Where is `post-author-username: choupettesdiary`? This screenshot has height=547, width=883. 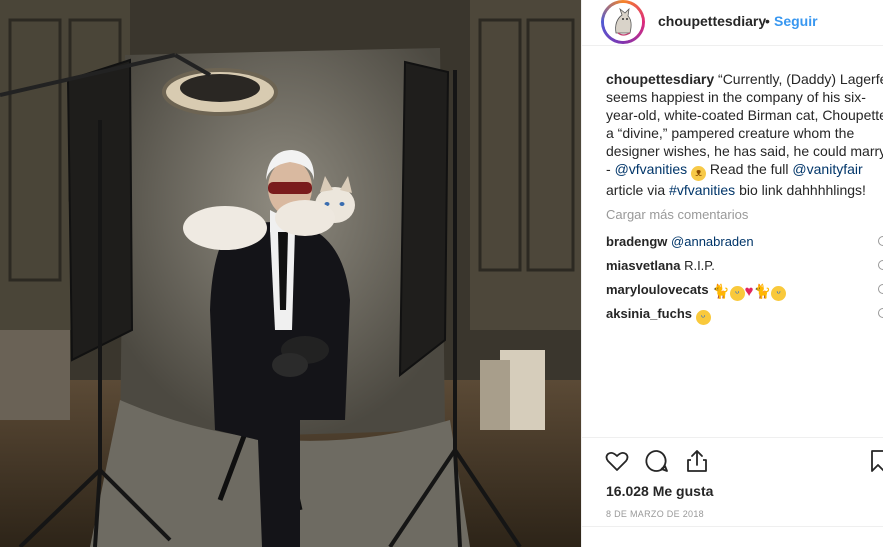
post-author-username: choupettesdiary is located at coordinates (712, 21).